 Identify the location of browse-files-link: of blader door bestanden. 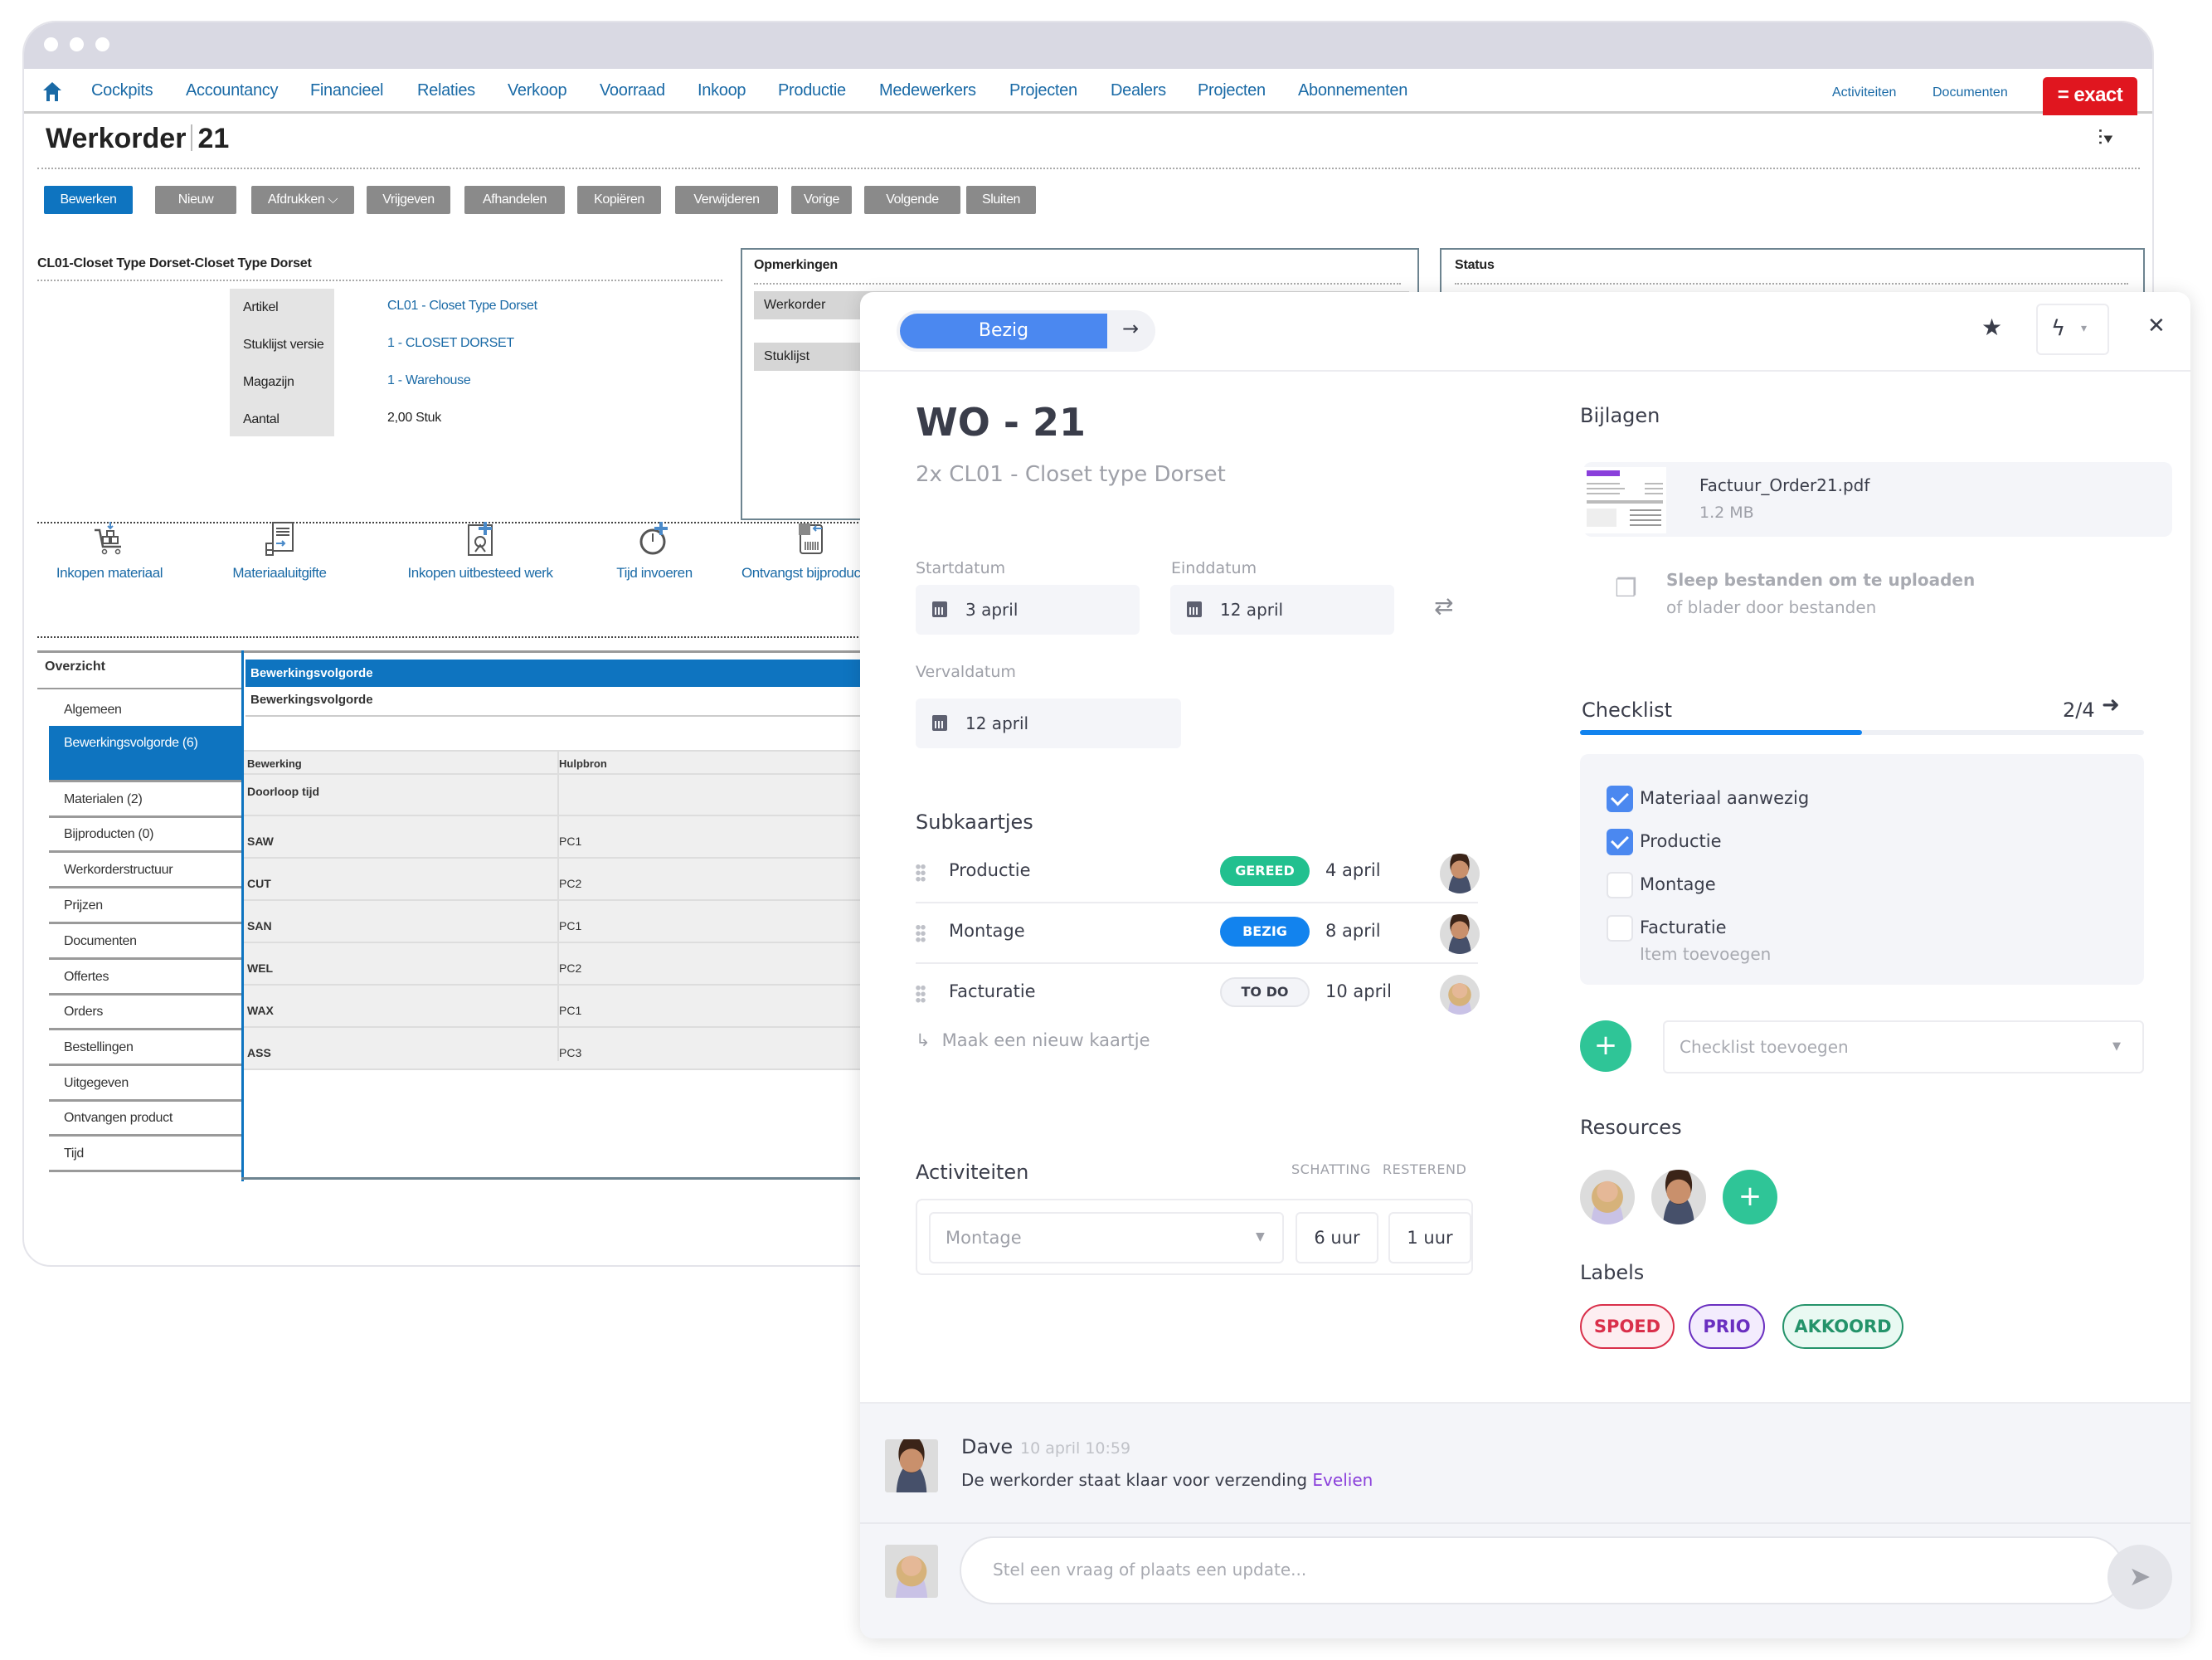
(1771, 607).